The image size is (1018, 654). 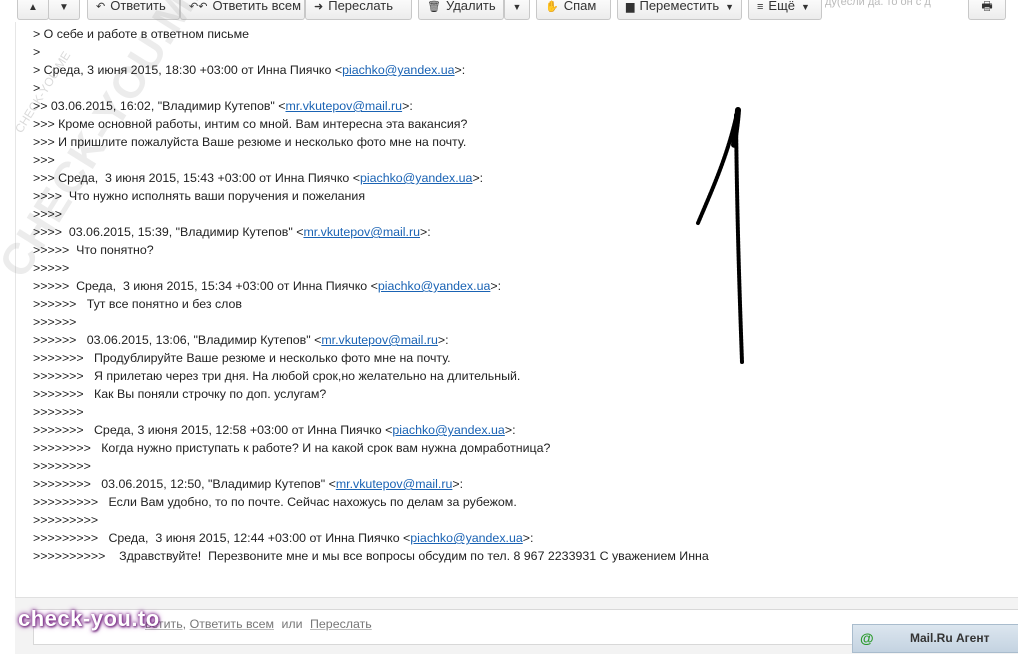 What do you see at coordinates (630, 7) in the screenshot?
I see `folder-icon: ▆` at bounding box center [630, 7].